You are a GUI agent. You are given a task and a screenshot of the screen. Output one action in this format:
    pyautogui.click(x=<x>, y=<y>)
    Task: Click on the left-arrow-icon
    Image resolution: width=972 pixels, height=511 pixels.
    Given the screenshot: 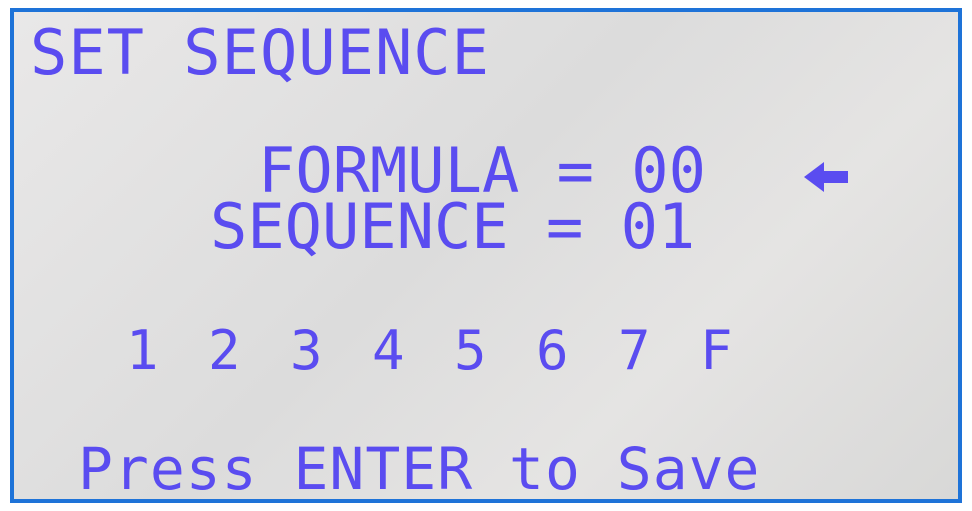 What is the action you would take?
    pyautogui.click(x=826, y=177)
    